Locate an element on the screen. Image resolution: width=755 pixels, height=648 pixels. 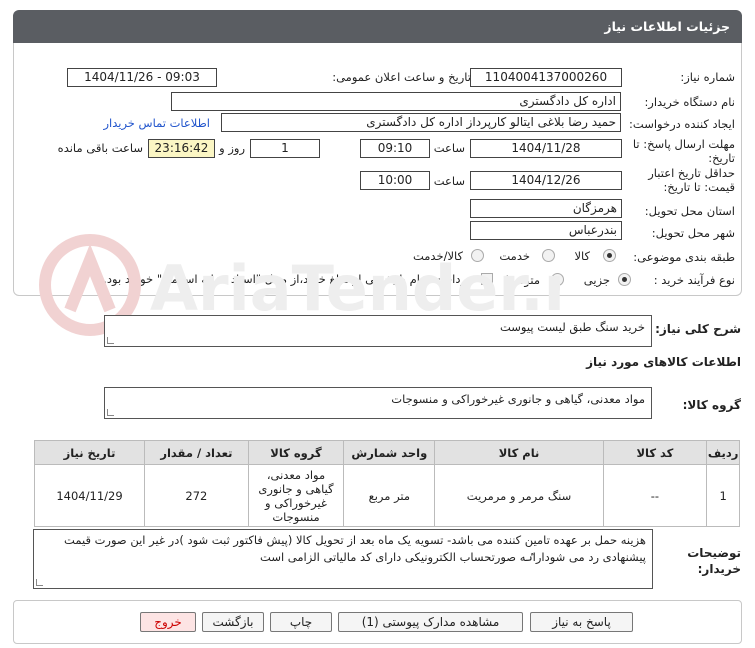
validity-time-field: 10:00 is located at coordinates (395, 180).